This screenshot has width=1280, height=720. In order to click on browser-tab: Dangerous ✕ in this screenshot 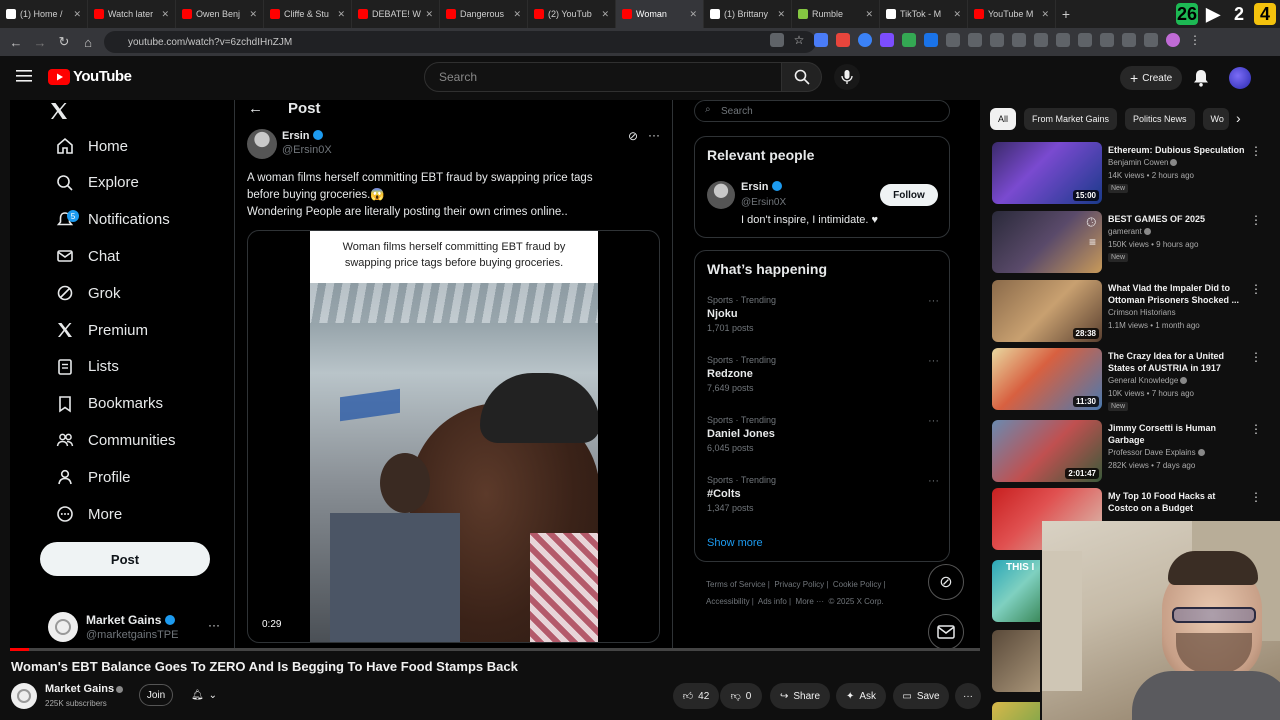, I will do `click(484, 14)`.